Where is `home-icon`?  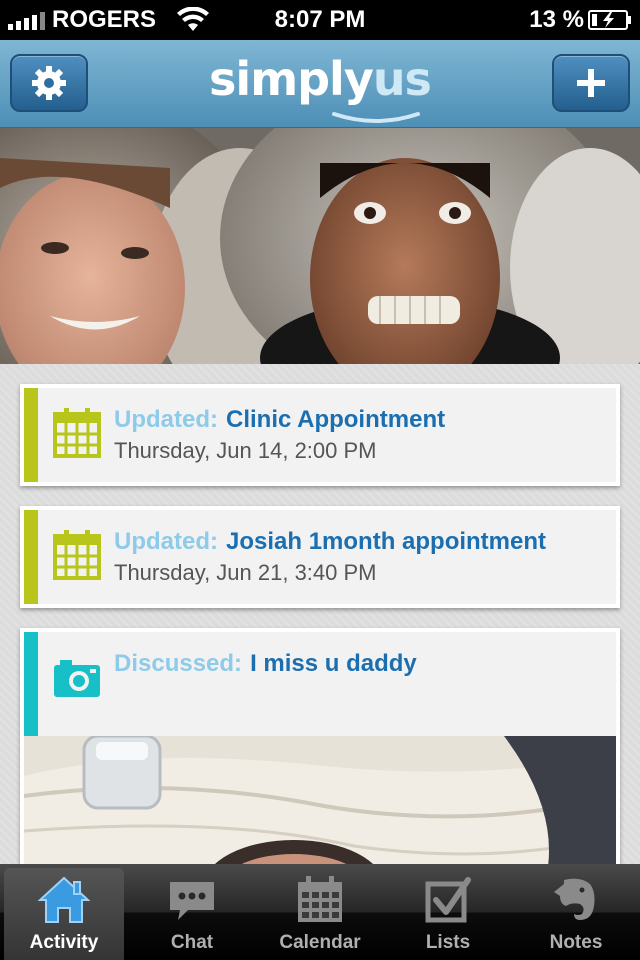
home-icon is located at coordinates (64, 899).